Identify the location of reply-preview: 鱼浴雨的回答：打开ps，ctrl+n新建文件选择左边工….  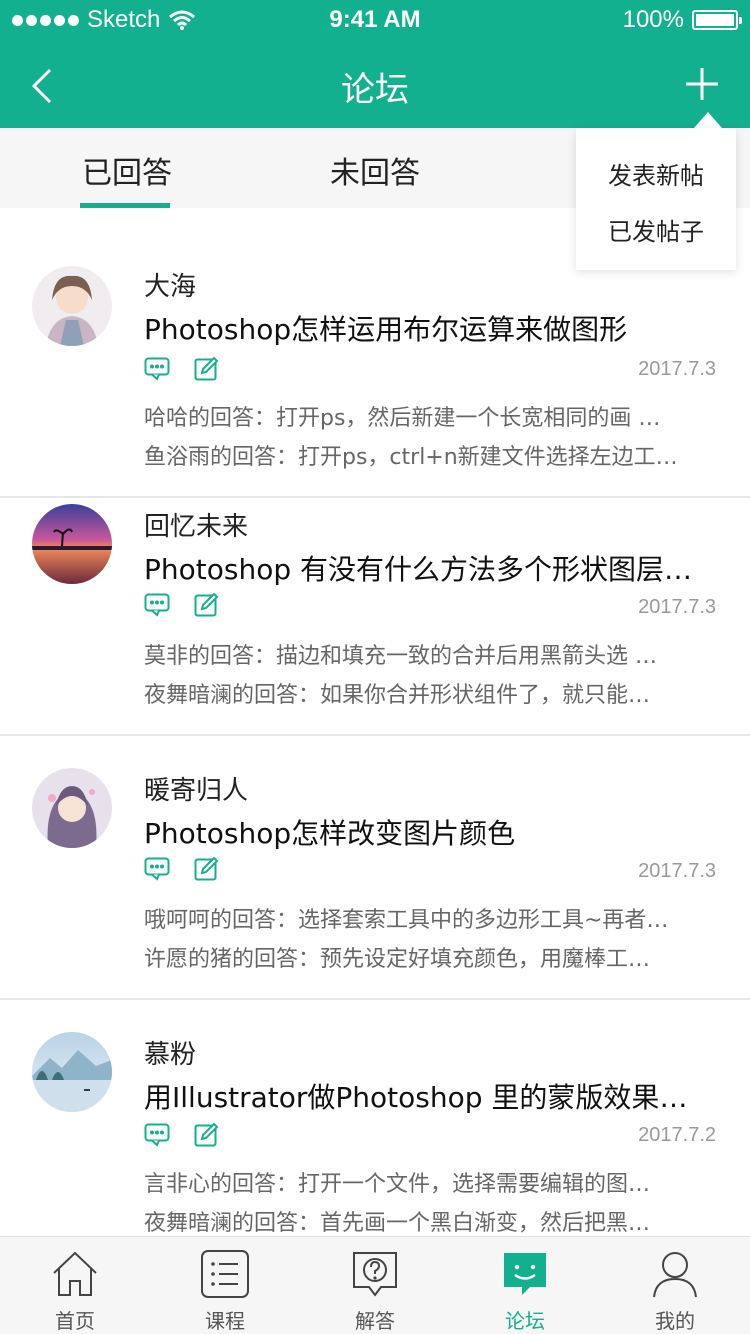
(424, 455).